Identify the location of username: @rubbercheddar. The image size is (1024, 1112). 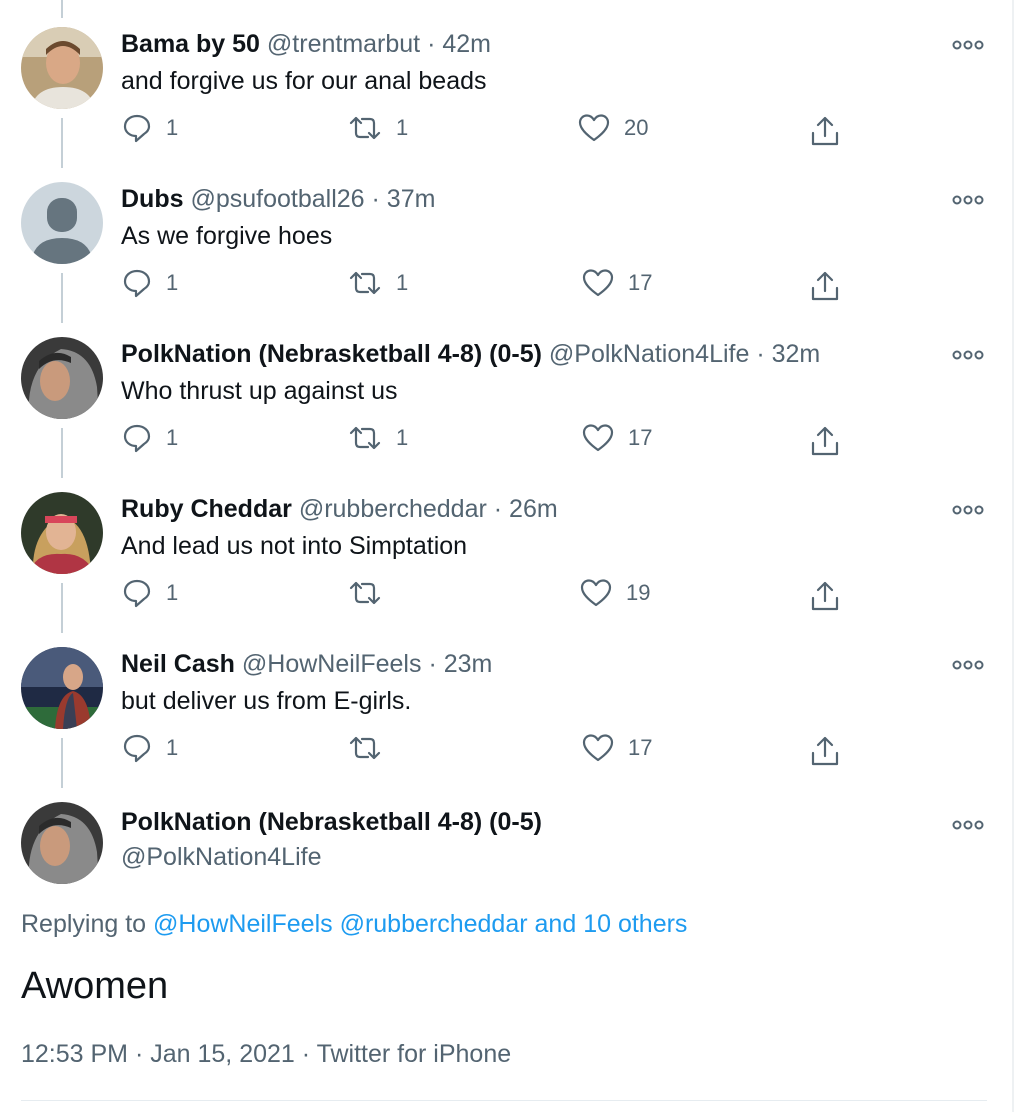
(393, 509).